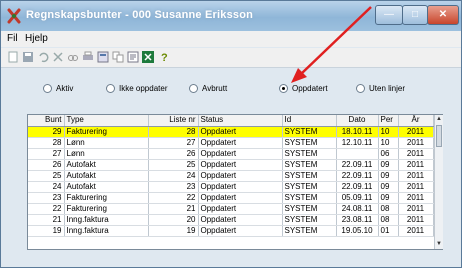 The height and width of the screenshot is (269, 462). Describe the element at coordinates (65, 88) in the screenshot. I see `radio-label: Aktiv` at that location.